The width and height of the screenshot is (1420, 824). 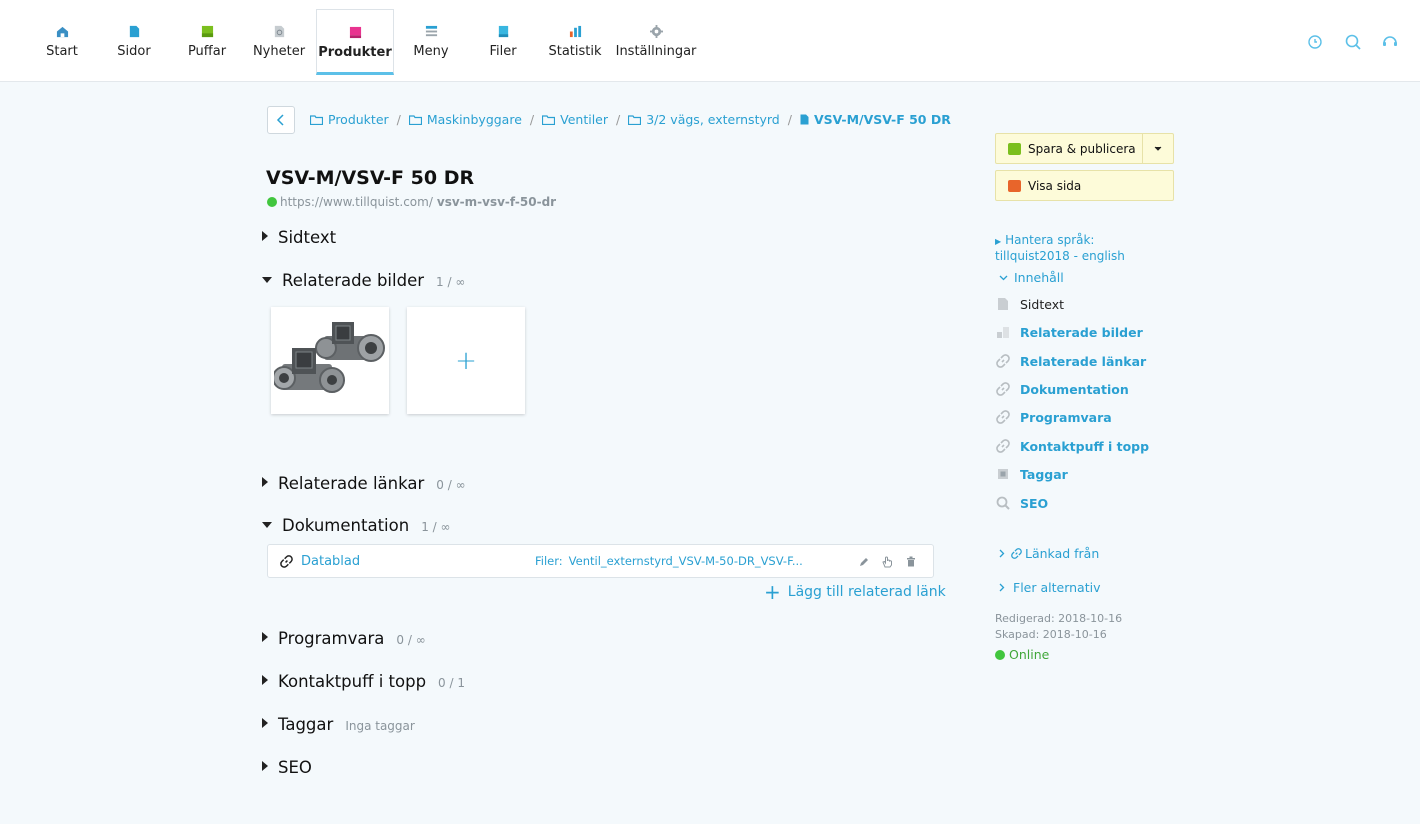 What do you see at coordinates (1062, 389) in the screenshot?
I see `sidebar-item-dokumentation: Dokumentation` at bounding box center [1062, 389].